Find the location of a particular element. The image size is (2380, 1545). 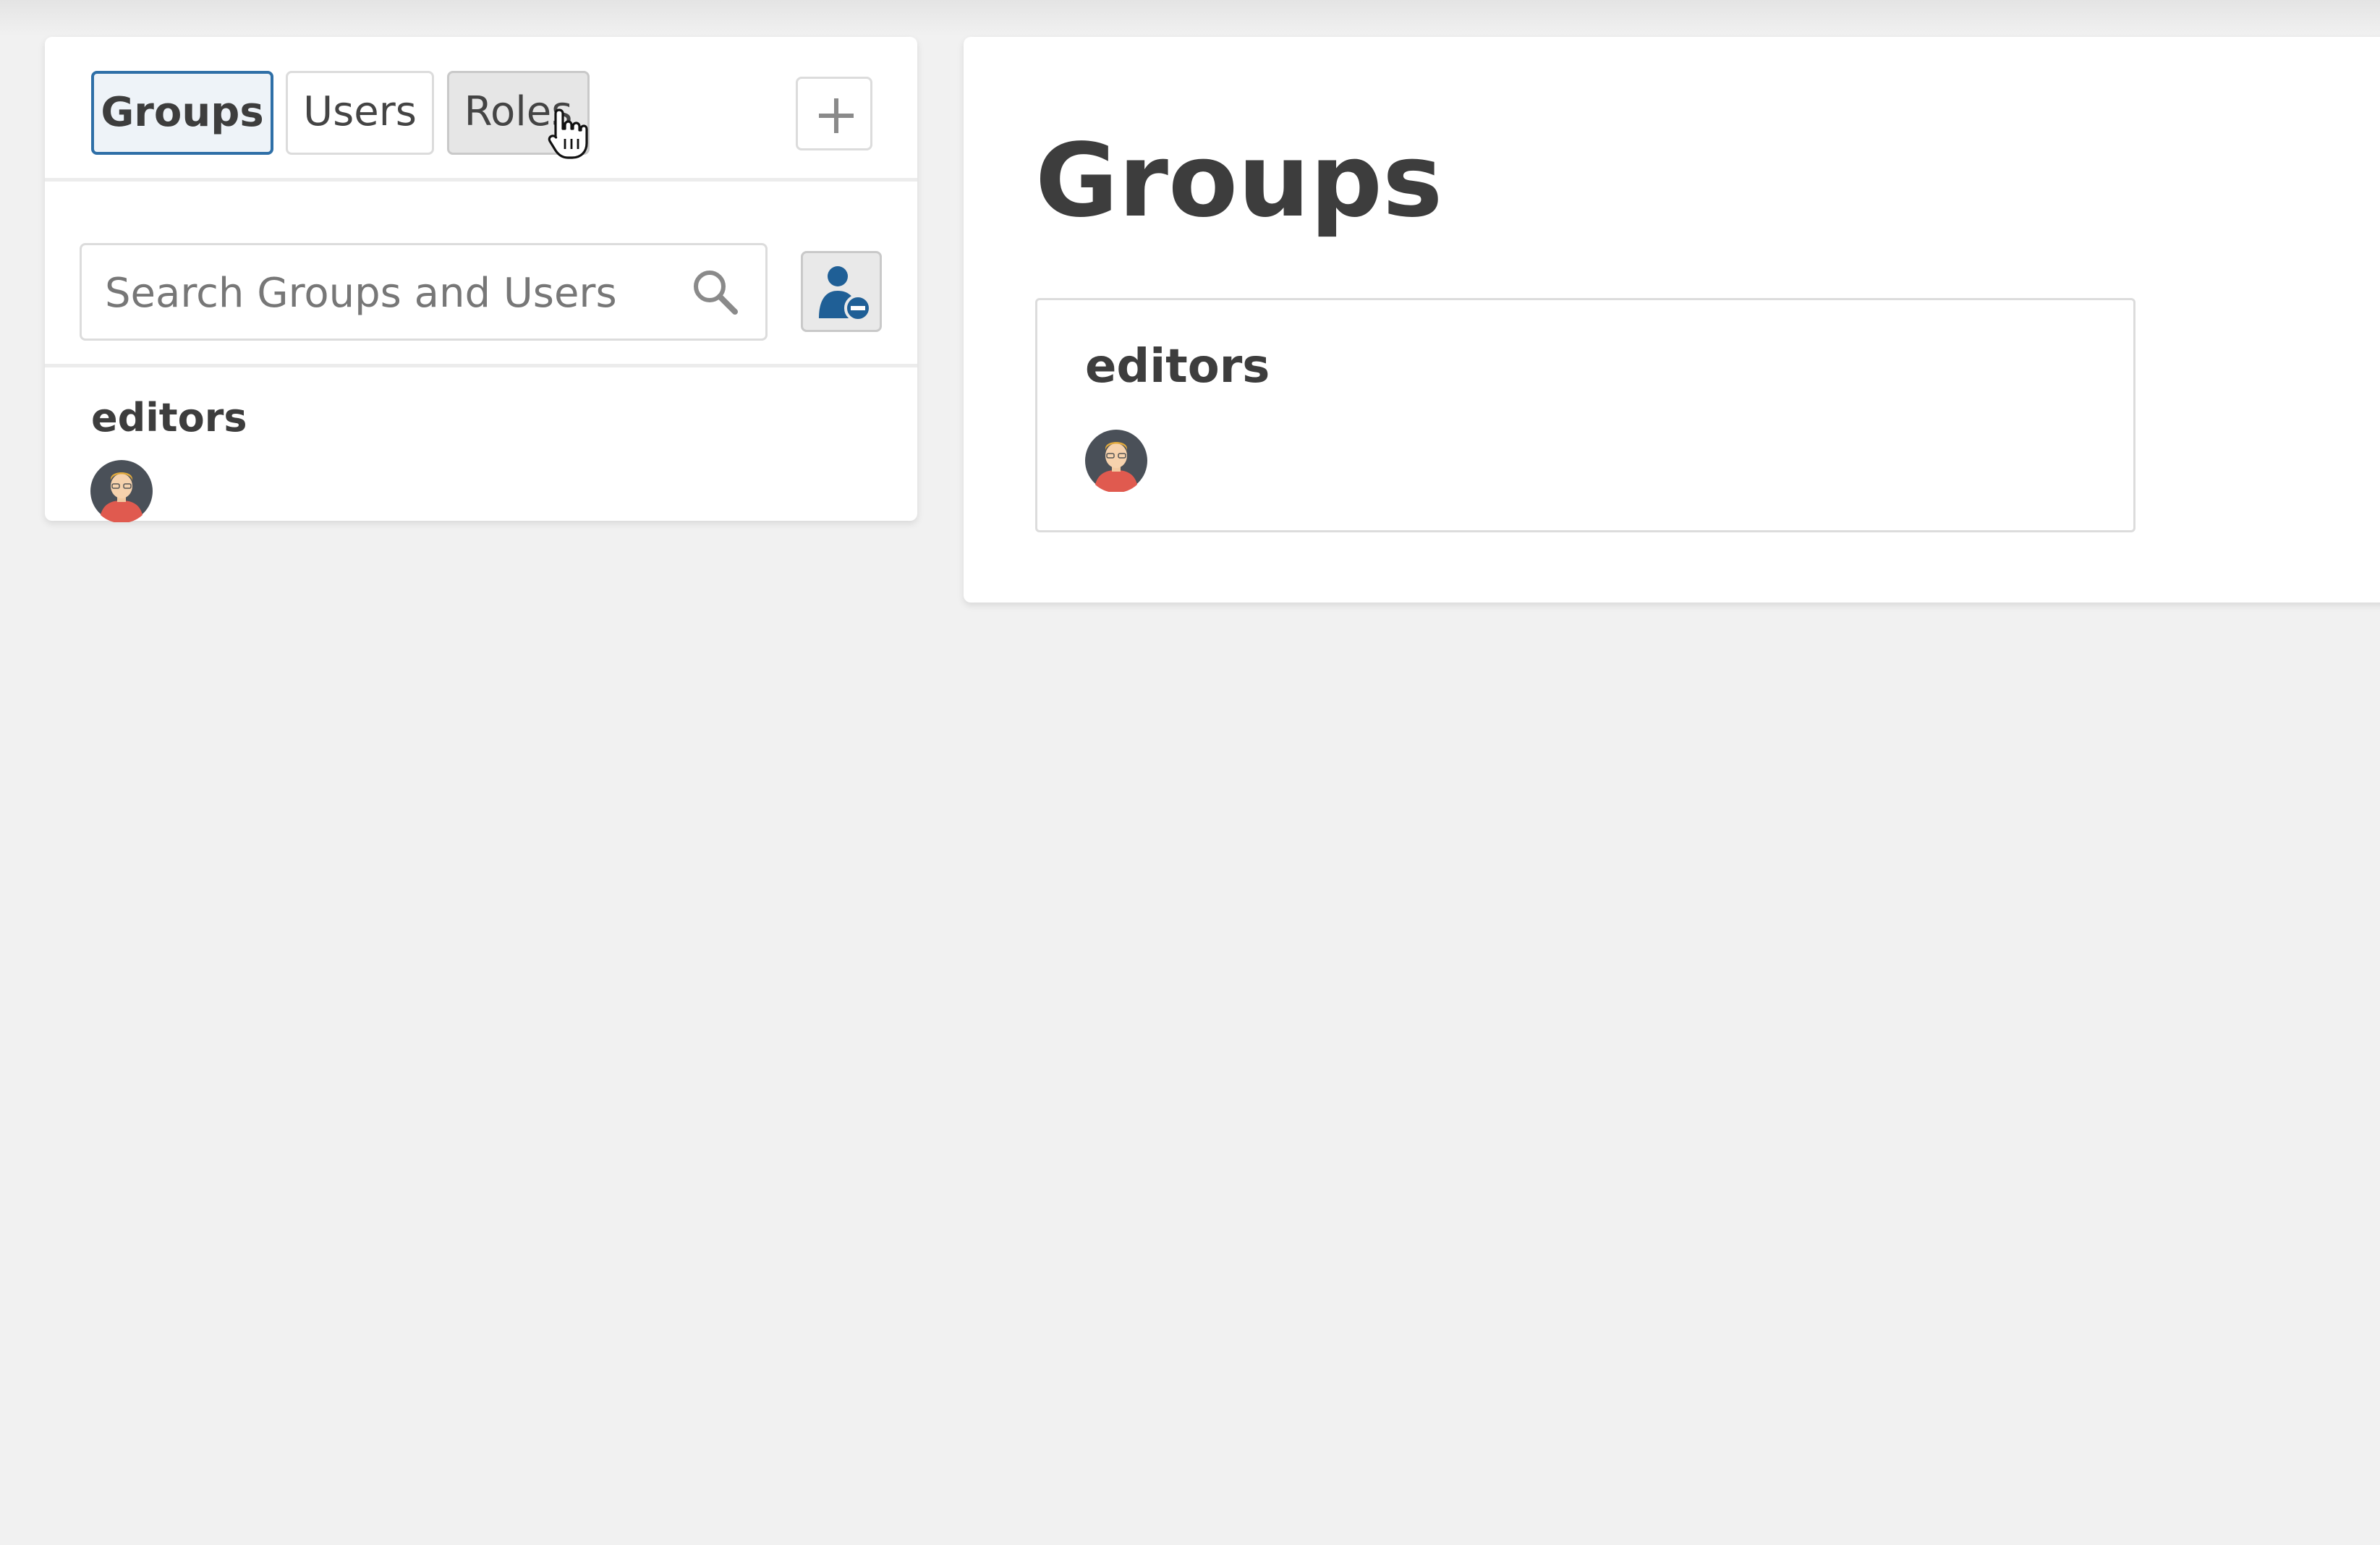

tab-groups: Groups is located at coordinates (182, 113).